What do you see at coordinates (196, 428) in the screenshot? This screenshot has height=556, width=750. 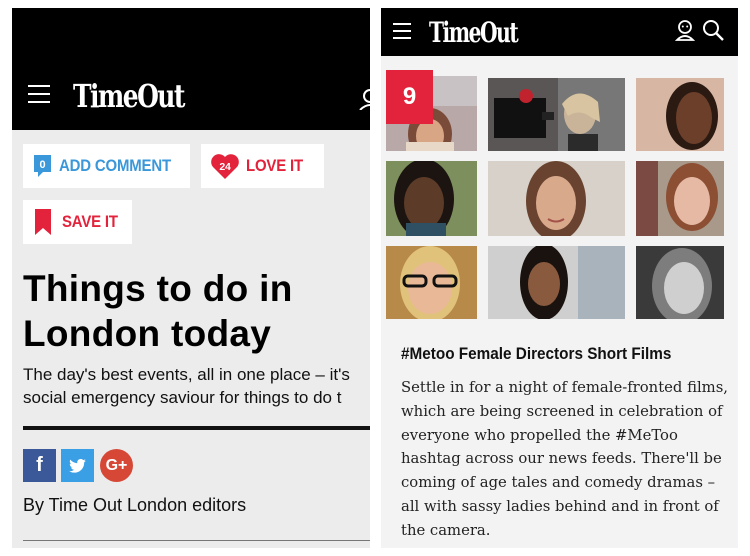 I see `divider` at bounding box center [196, 428].